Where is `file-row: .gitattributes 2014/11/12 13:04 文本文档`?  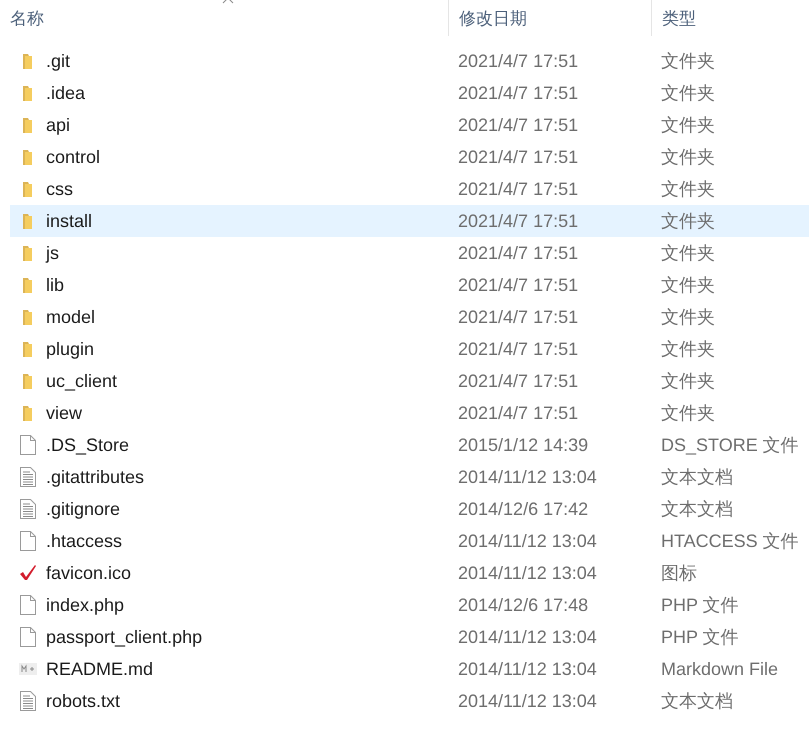
file-row: .gitattributes 2014/11/12 13:04 文本文档 is located at coordinates (409, 477).